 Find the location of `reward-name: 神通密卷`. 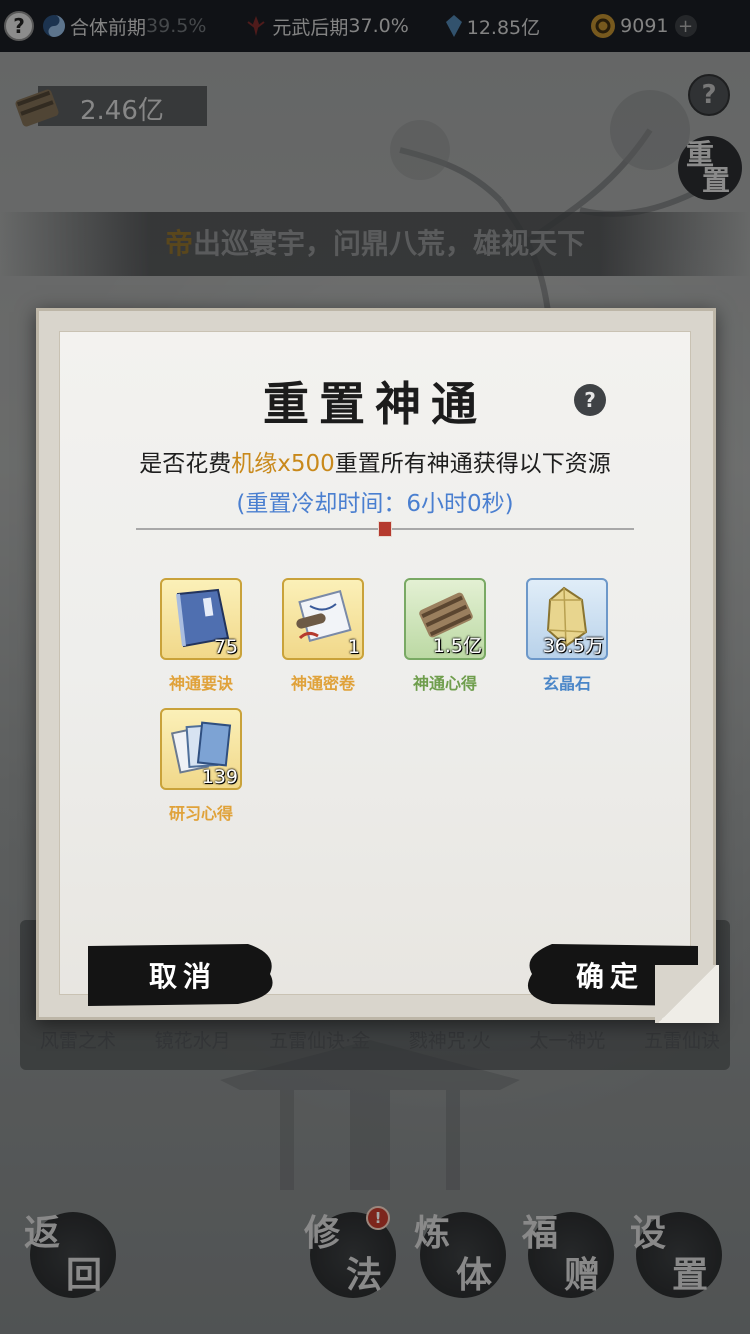

reward-name: 神通密卷 is located at coordinates (322, 683).